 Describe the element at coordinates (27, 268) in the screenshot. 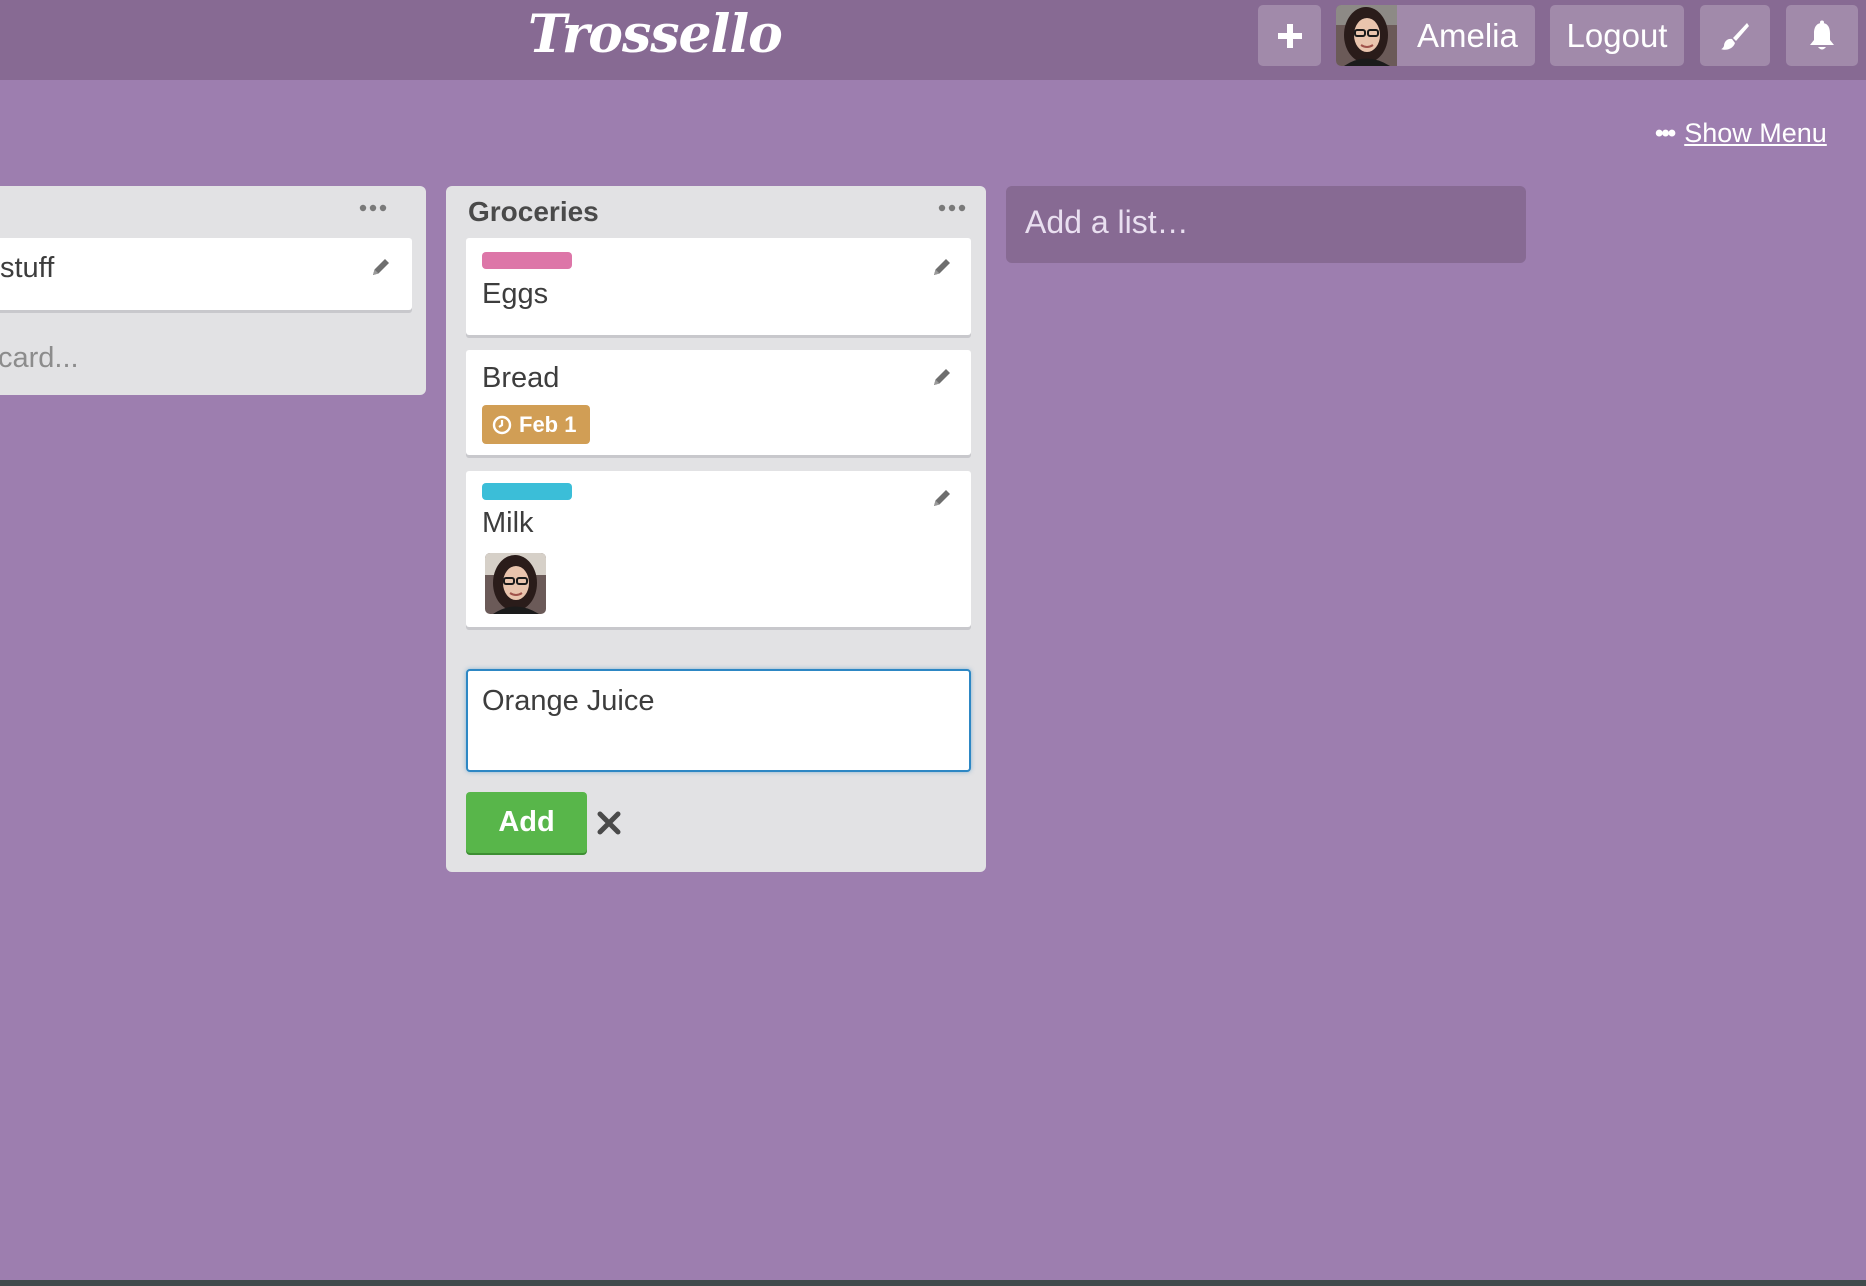

I see `card-title: stuff` at that location.